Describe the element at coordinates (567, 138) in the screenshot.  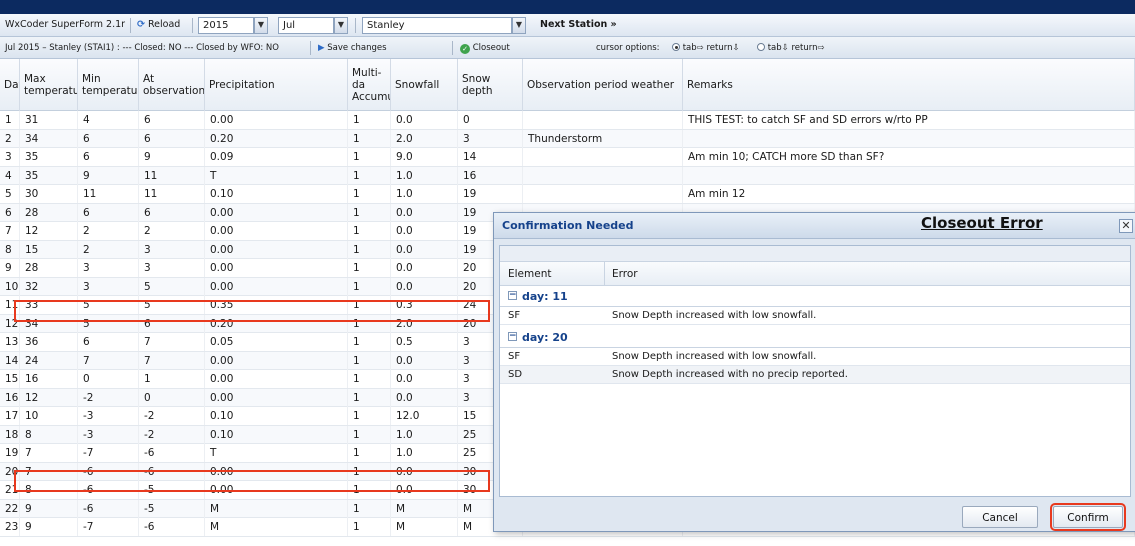
I see `table-row: 2 34 6 6 0.20 1 2.0 3 Thunderstorm` at that location.